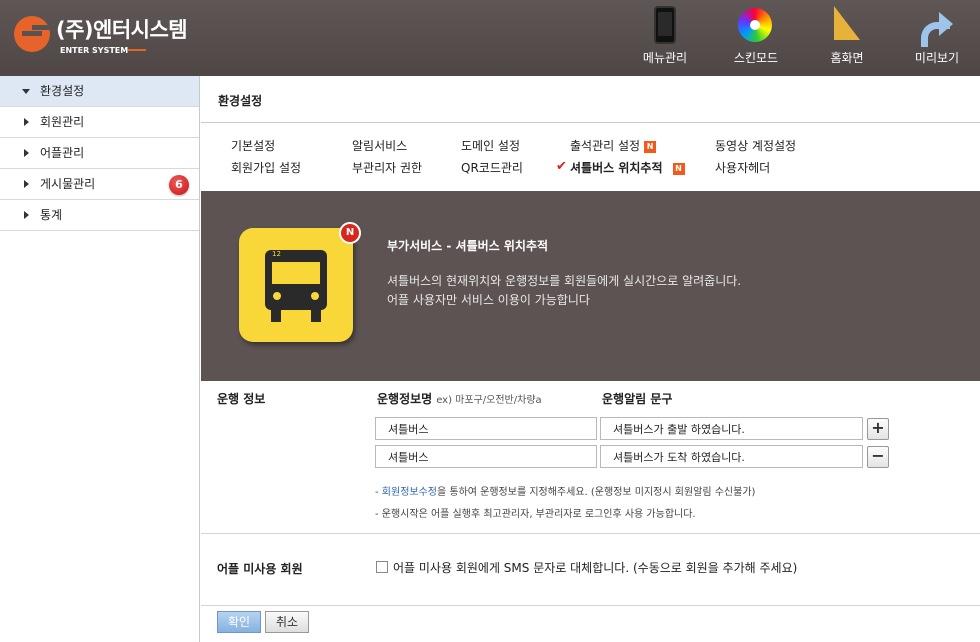 The width and height of the screenshot is (980, 642). What do you see at coordinates (99, 91) in the screenshot?
I see `sidebar-item-settings: 환경설정` at bounding box center [99, 91].